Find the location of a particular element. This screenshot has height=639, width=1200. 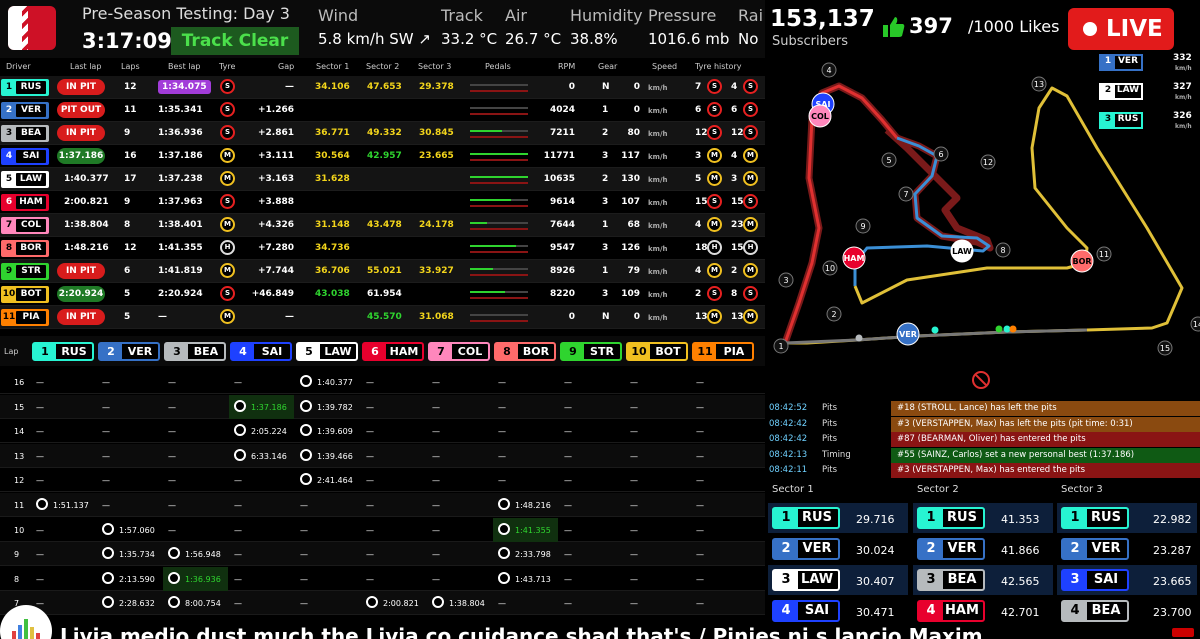

sector-best-row: 4 BEA 23.700 is located at coordinates (1127, 611).